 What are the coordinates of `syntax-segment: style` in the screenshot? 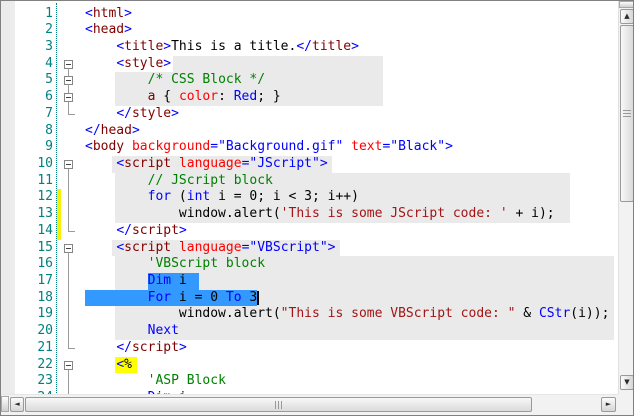 It's located at (144, 63).